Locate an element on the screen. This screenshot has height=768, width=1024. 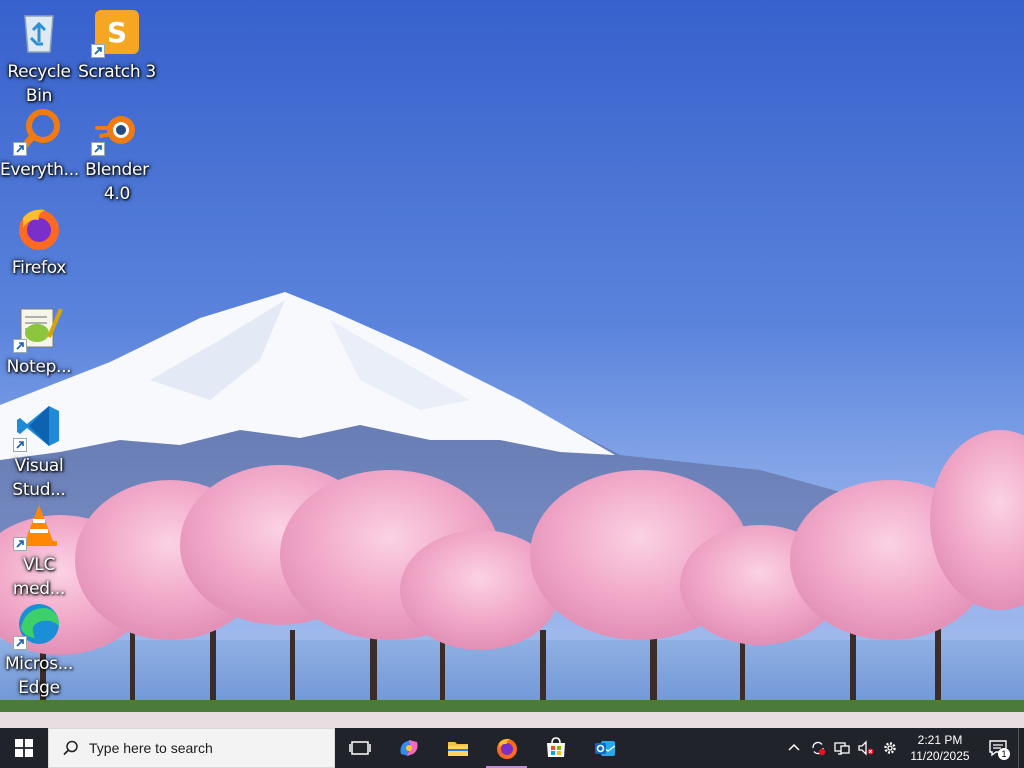
desktop-icon-label: Scratch 3 is located at coordinates (117, 72).